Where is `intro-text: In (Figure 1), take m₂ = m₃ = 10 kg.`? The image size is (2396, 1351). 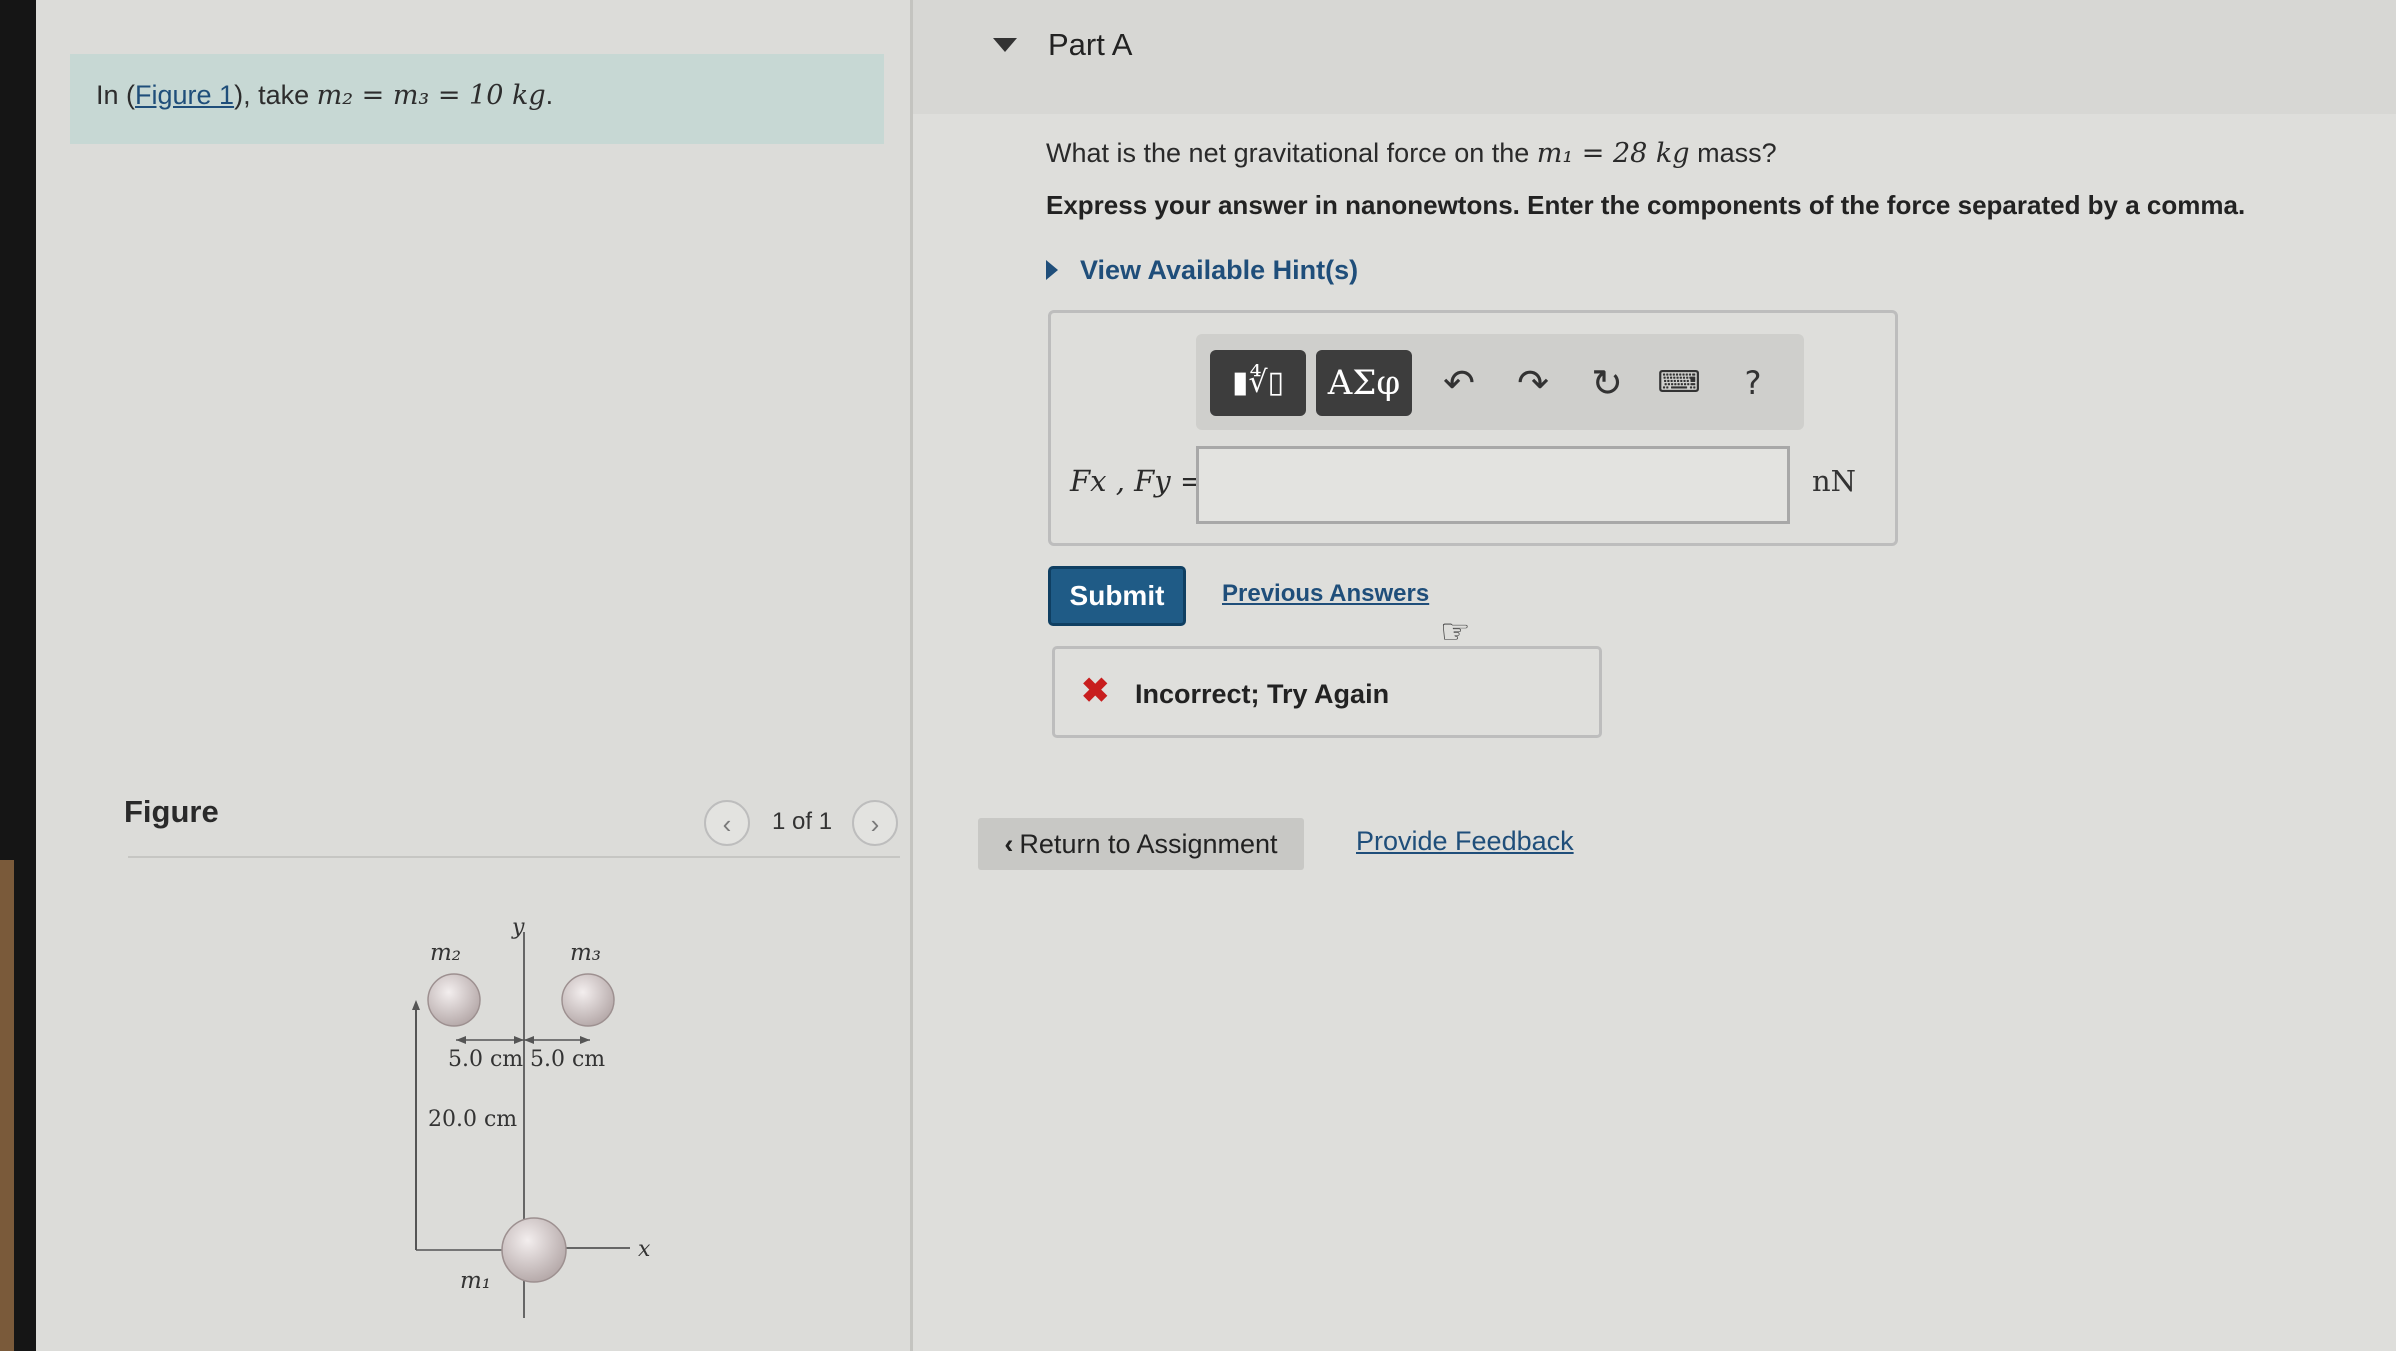
intro-text: In (Figure 1), take m₂ = m₃ = 10 kg. is located at coordinates (324, 95).